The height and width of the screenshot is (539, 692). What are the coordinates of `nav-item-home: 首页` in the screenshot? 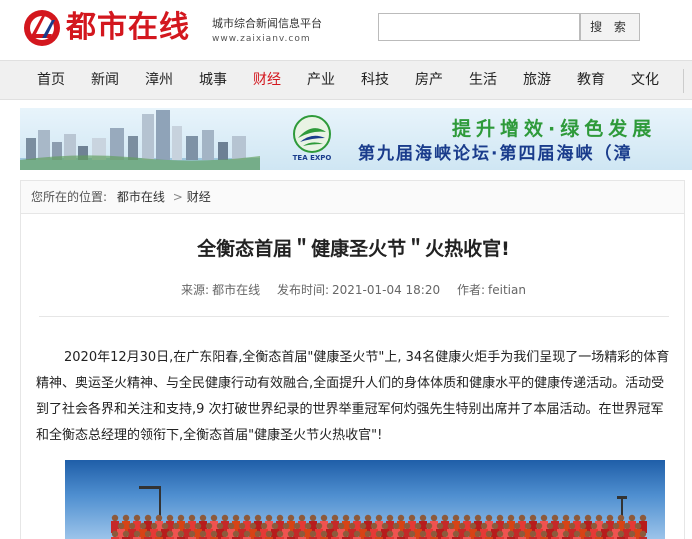 It's located at (51, 81).